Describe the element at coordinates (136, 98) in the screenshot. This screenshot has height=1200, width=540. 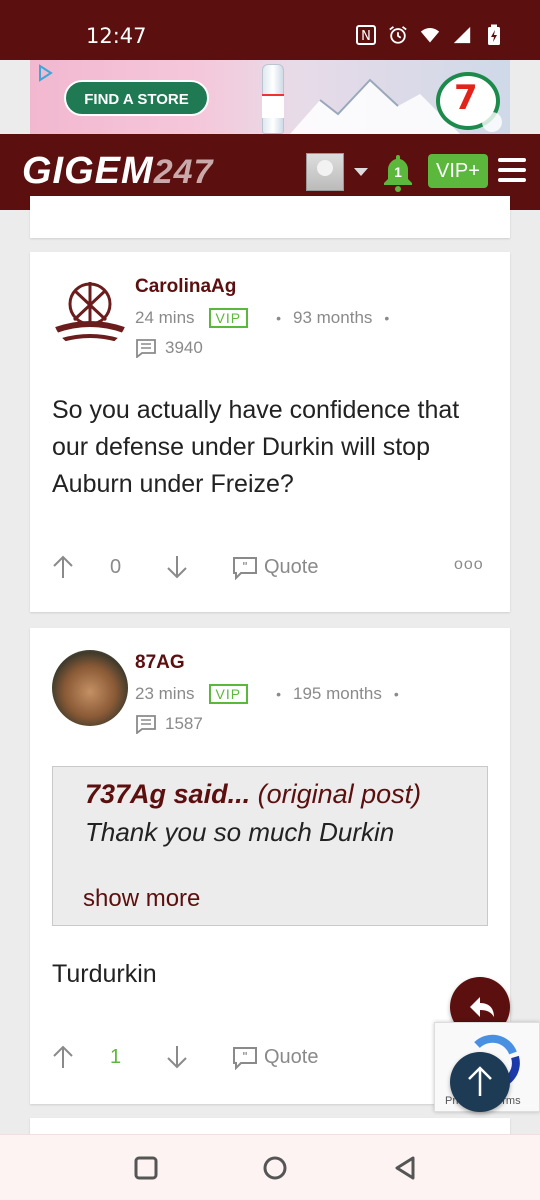
I see `find-store-button: FIND A STORE` at that location.